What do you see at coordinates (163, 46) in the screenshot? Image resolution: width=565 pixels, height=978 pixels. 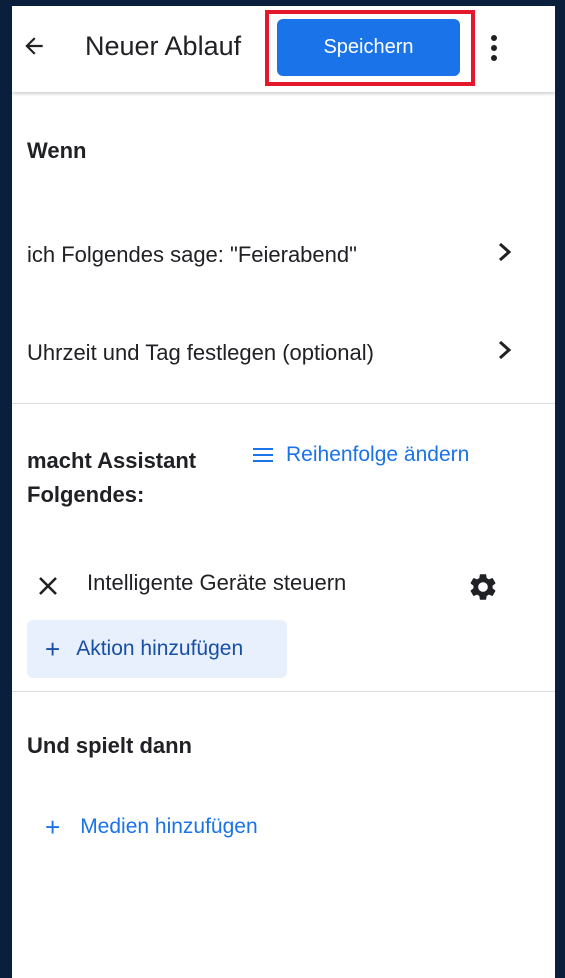 I see `page-title: Neuer Ablauf` at bounding box center [163, 46].